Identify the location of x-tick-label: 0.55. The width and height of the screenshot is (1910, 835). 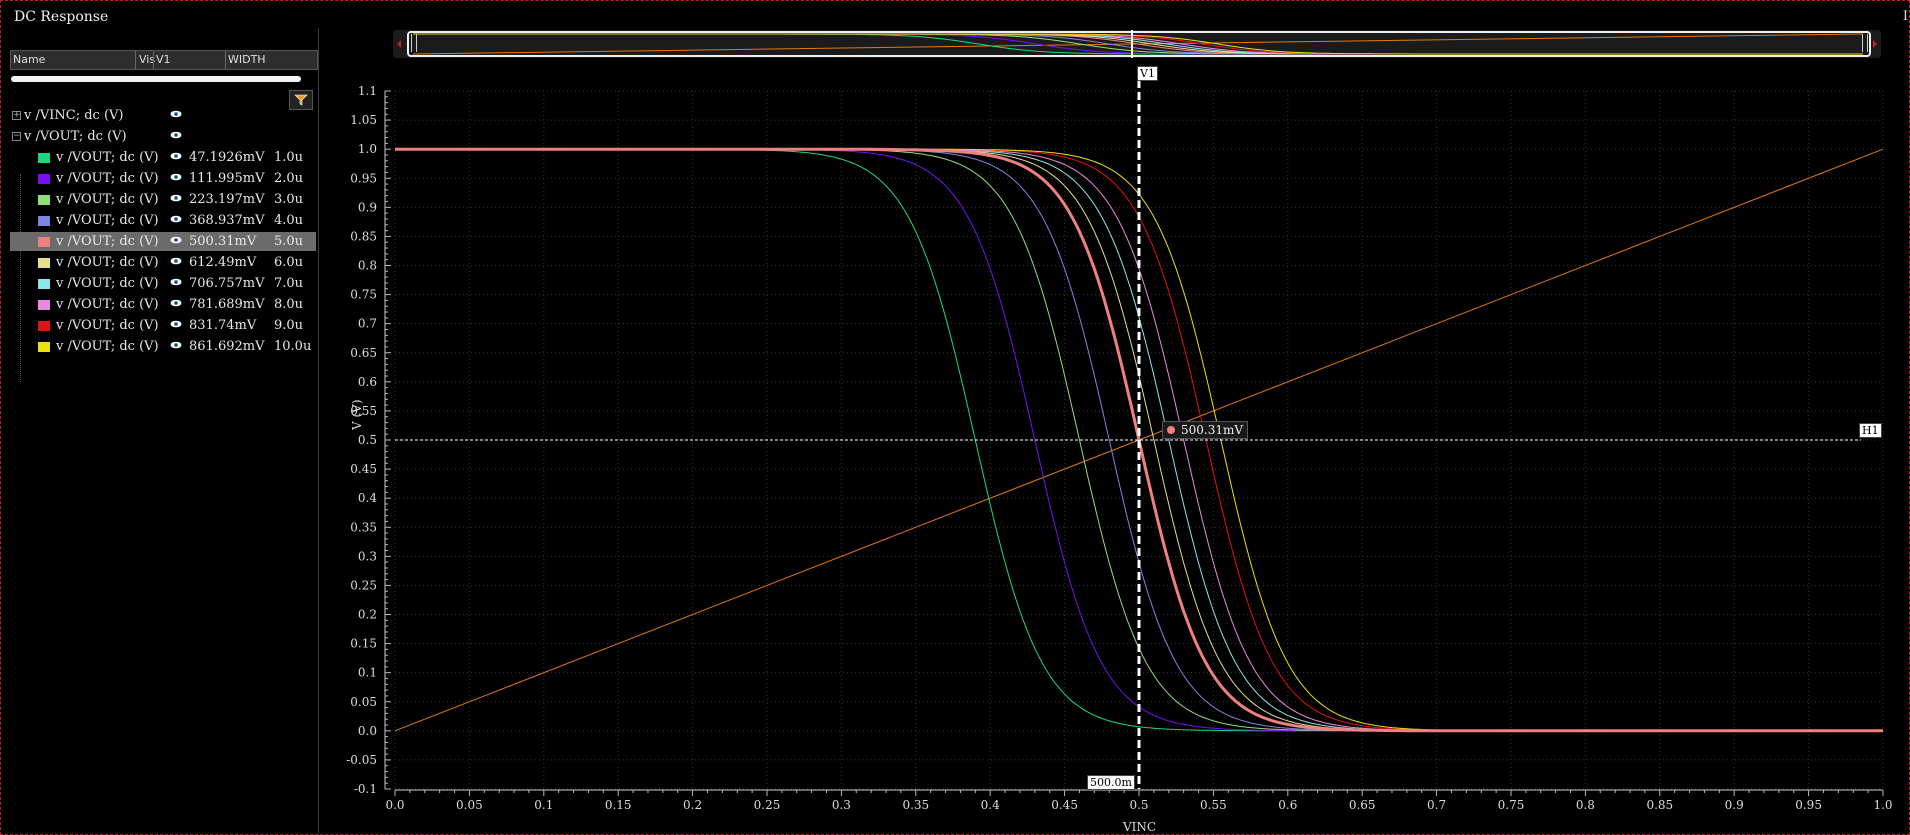
(1213, 805).